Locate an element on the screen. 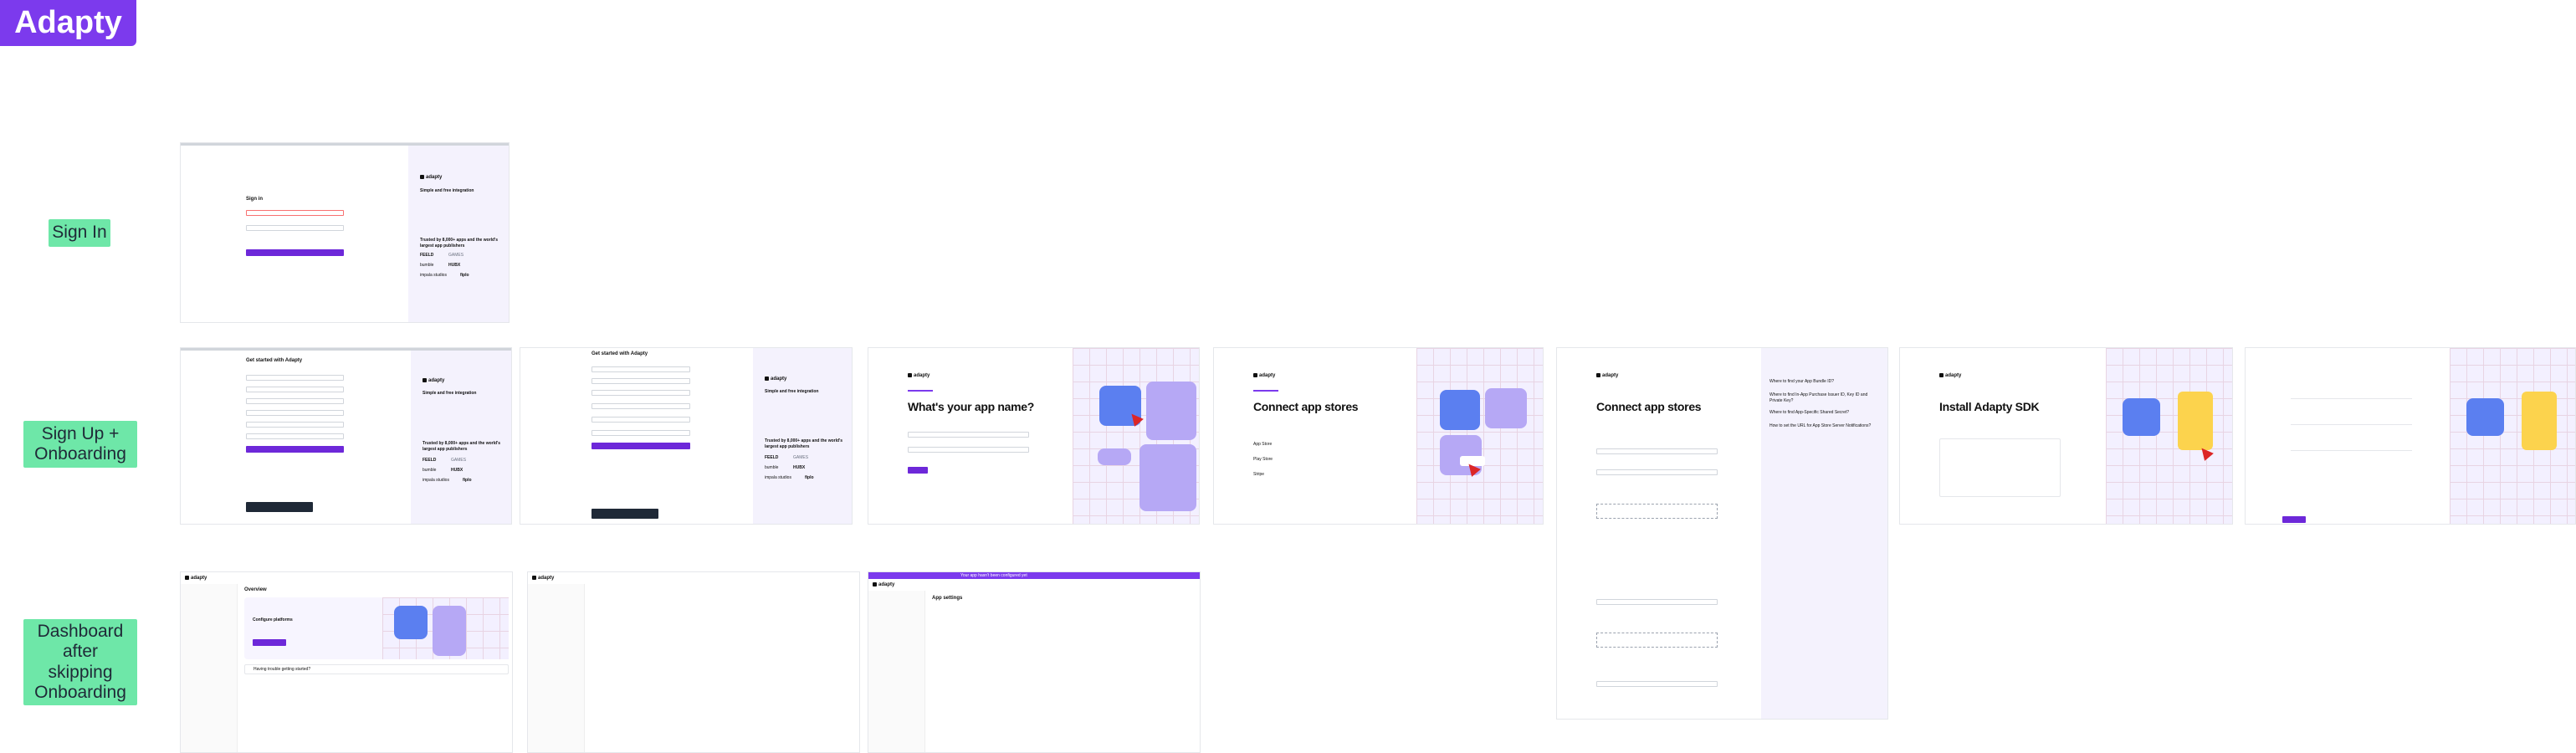 The height and width of the screenshot is (753, 2576). trouble-notice: Having trouble getting started? is located at coordinates (377, 669).